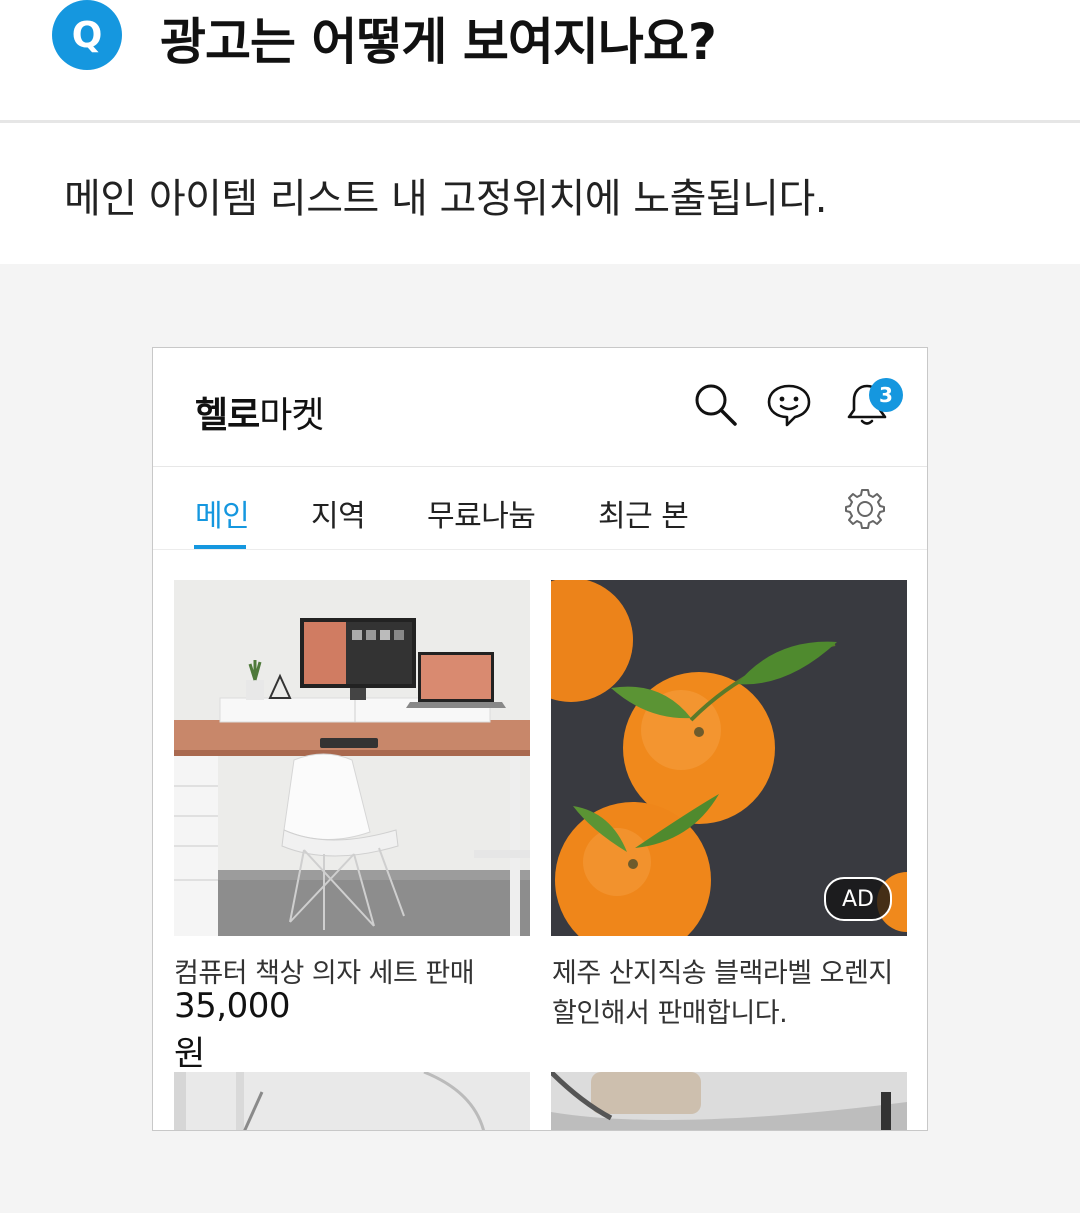  Describe the element at coordinates (865, 509) in the screenshot. I see `gear-icon` at that location.